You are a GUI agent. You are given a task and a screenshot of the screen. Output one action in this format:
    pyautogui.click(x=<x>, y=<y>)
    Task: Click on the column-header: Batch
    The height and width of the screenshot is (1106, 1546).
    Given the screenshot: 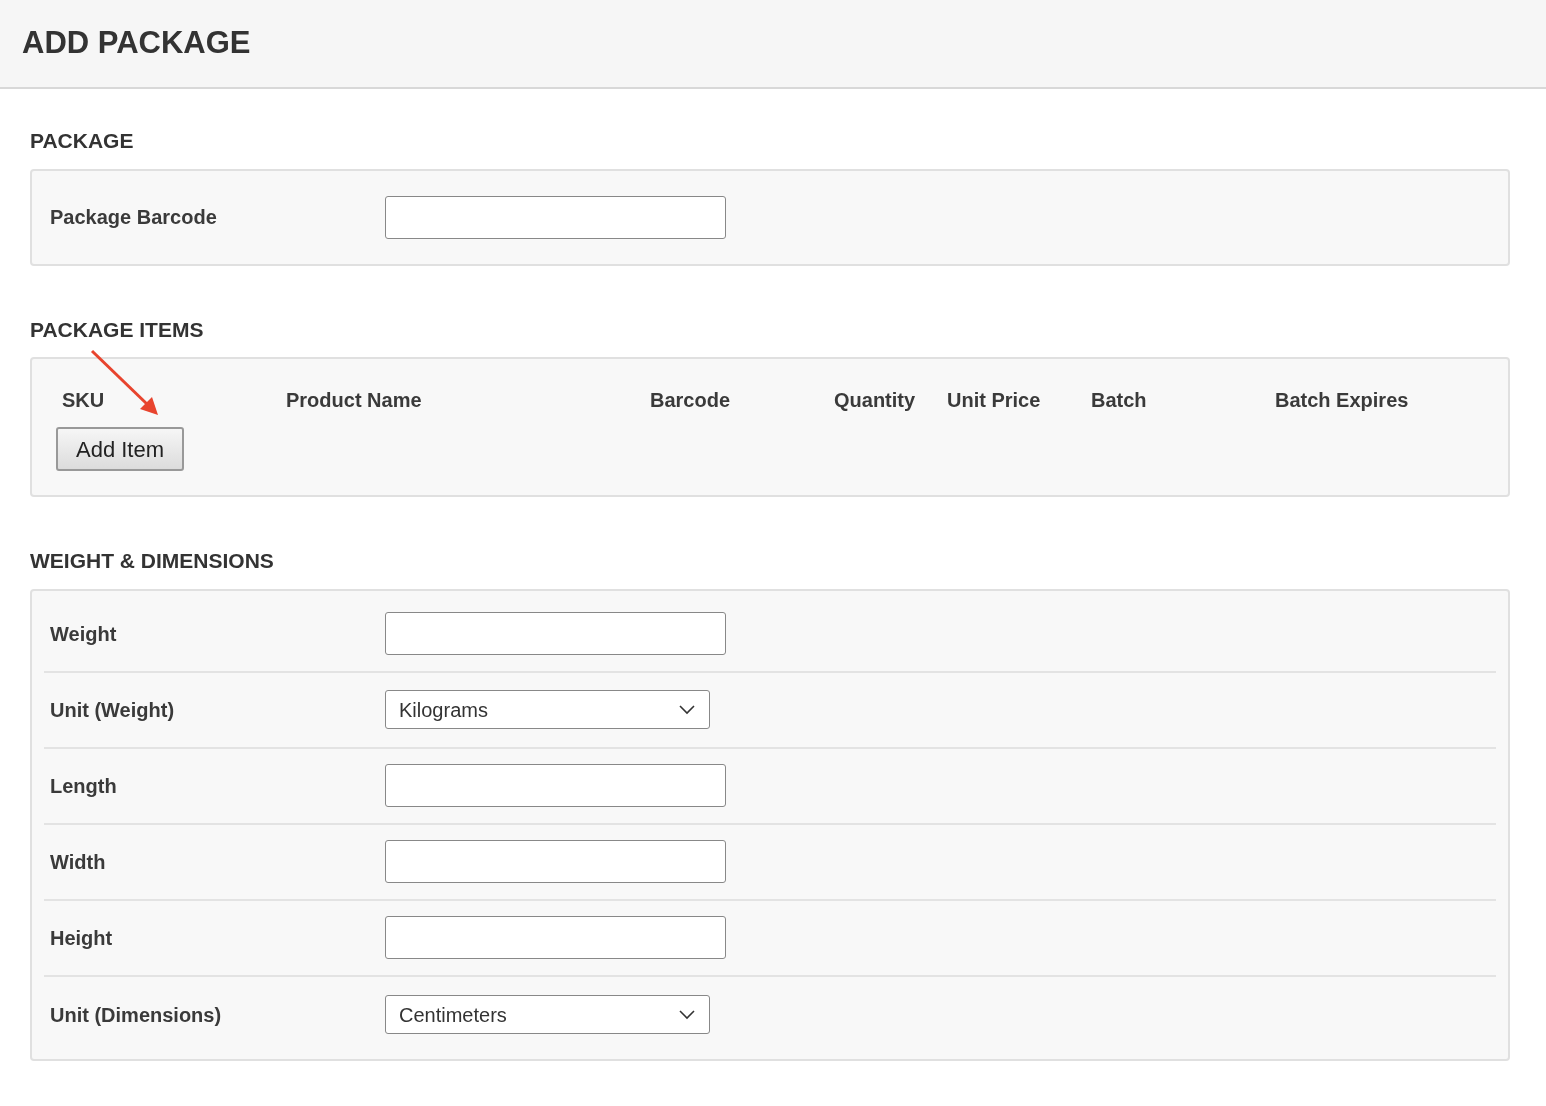 What is the action you would take?
    pyautogui.click(x=1119, y=400)
    